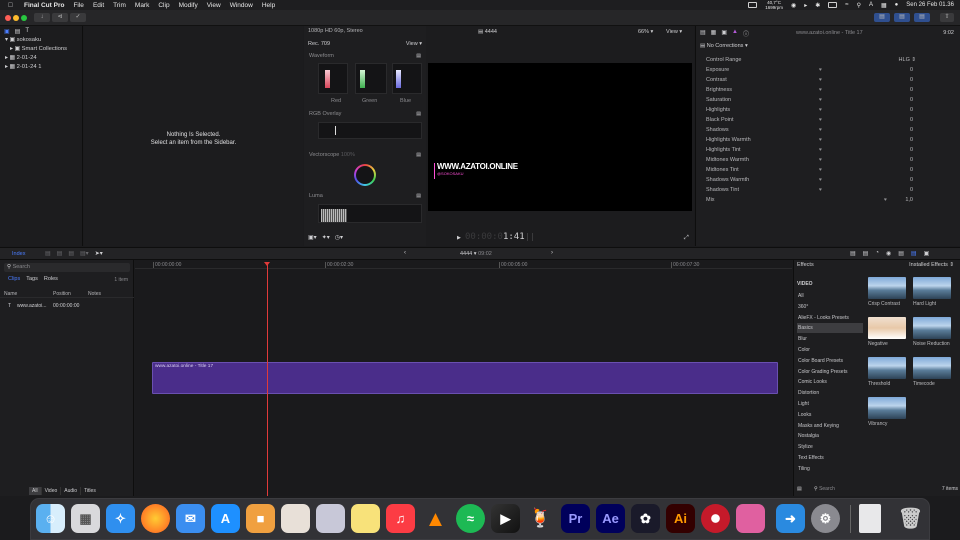  What do you see at coordinates (94, 294) in the screenshot?
I see `col-notes: Notes` at bounding box center [94, 294].